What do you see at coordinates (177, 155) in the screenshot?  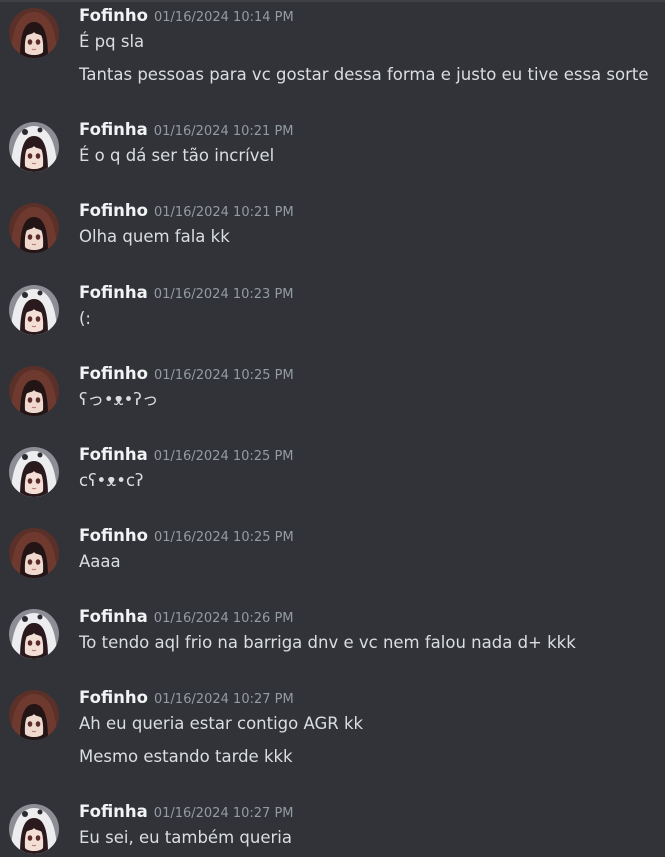 I see `message-text: É o q dá ser tão incrível` at bounding box center [177, 155].